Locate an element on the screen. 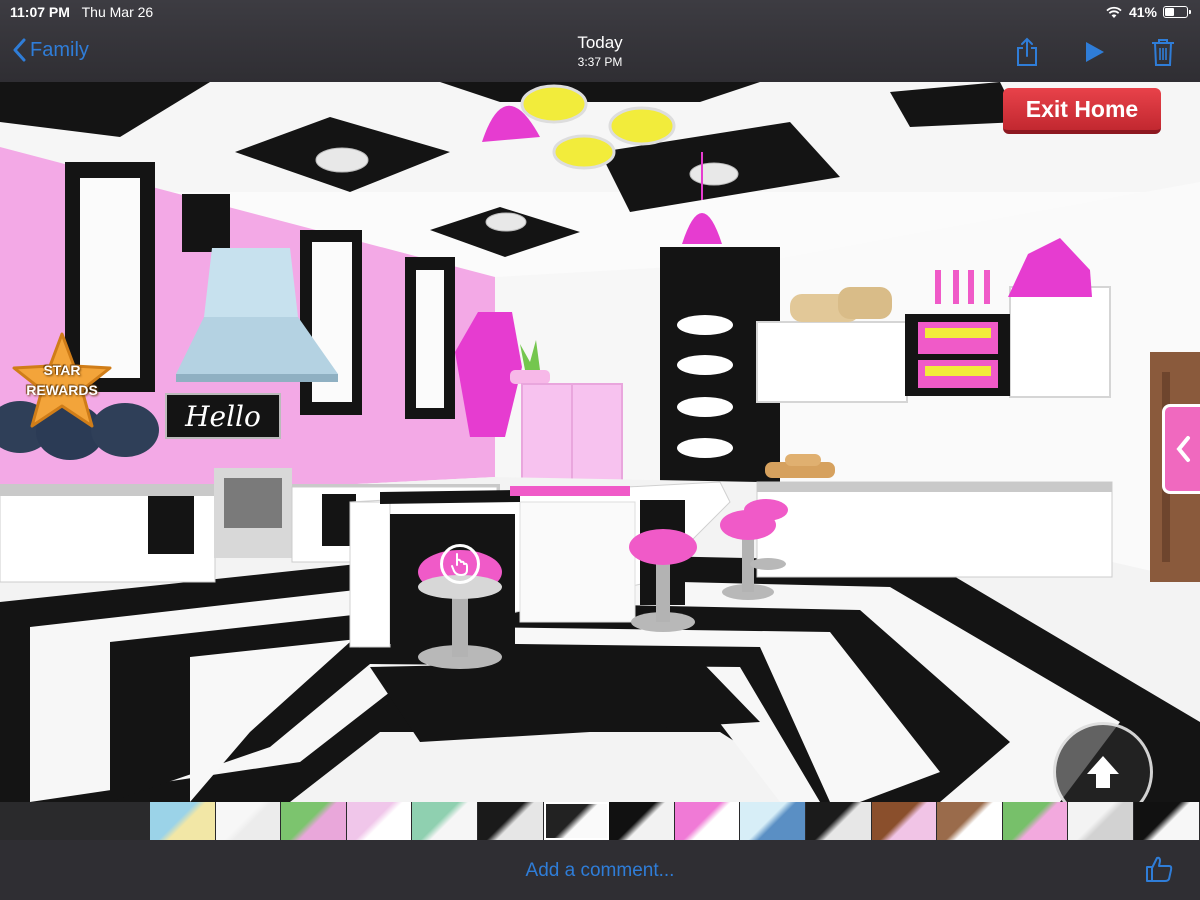 The width and height of the screenshot is (1200, 900). hand-pointer-icon is located at coordinates (459, 564).